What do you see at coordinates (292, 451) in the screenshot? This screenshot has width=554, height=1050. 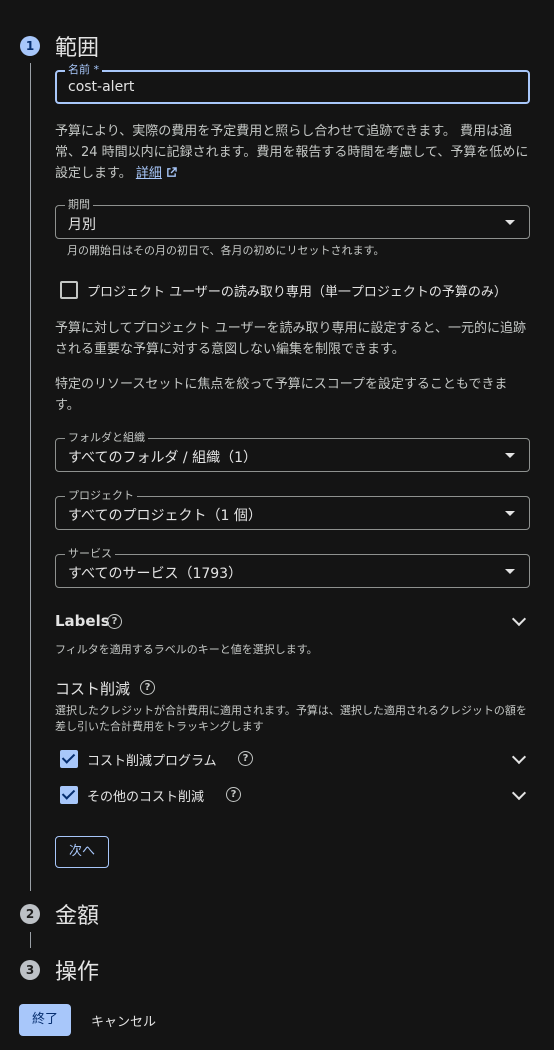 I see `folders-select: フォルダと組織 すべてのフォルダ / 組織（1）` at bounding box center [292, 451].